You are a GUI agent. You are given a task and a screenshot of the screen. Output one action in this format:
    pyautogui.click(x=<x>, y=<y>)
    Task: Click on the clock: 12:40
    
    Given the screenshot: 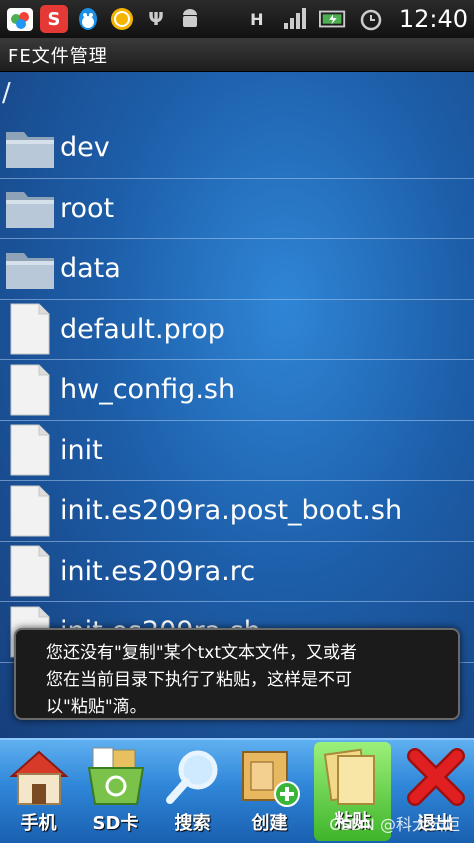 What is the action you would take?
    pyautogui.click(x=433, y=19)
    